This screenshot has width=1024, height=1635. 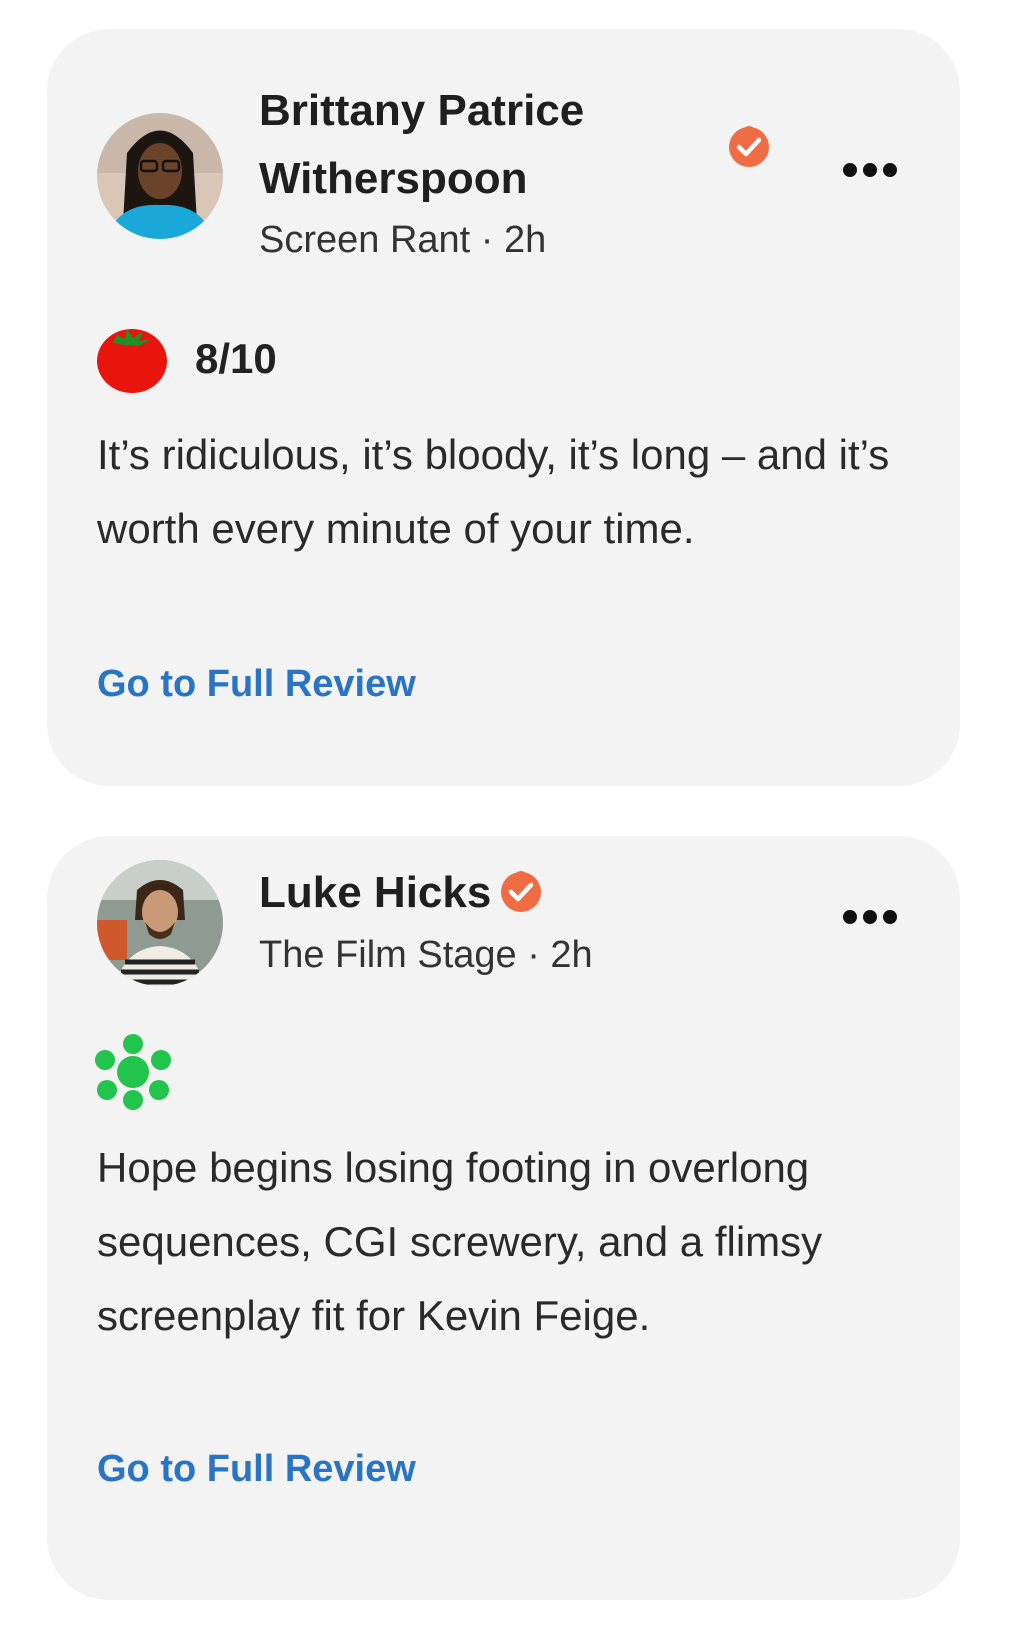 What do you see at coordinates (403, 240) in the screenshot?
I see `publication-time: Screen Rant · 2h` at bounding box center [403, 240].